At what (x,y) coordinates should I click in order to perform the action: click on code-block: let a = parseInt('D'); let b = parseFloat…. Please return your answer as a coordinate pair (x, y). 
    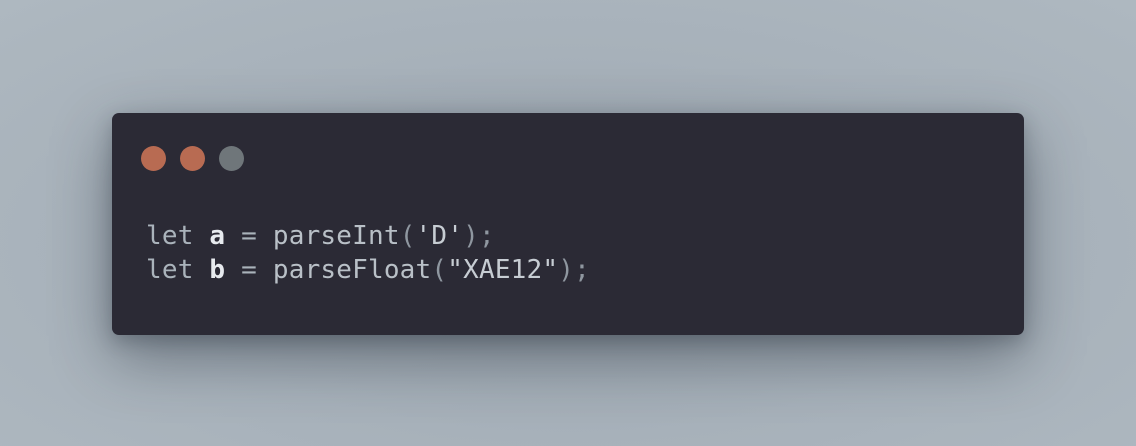
    Looking at the image, I should click on (368, 253).